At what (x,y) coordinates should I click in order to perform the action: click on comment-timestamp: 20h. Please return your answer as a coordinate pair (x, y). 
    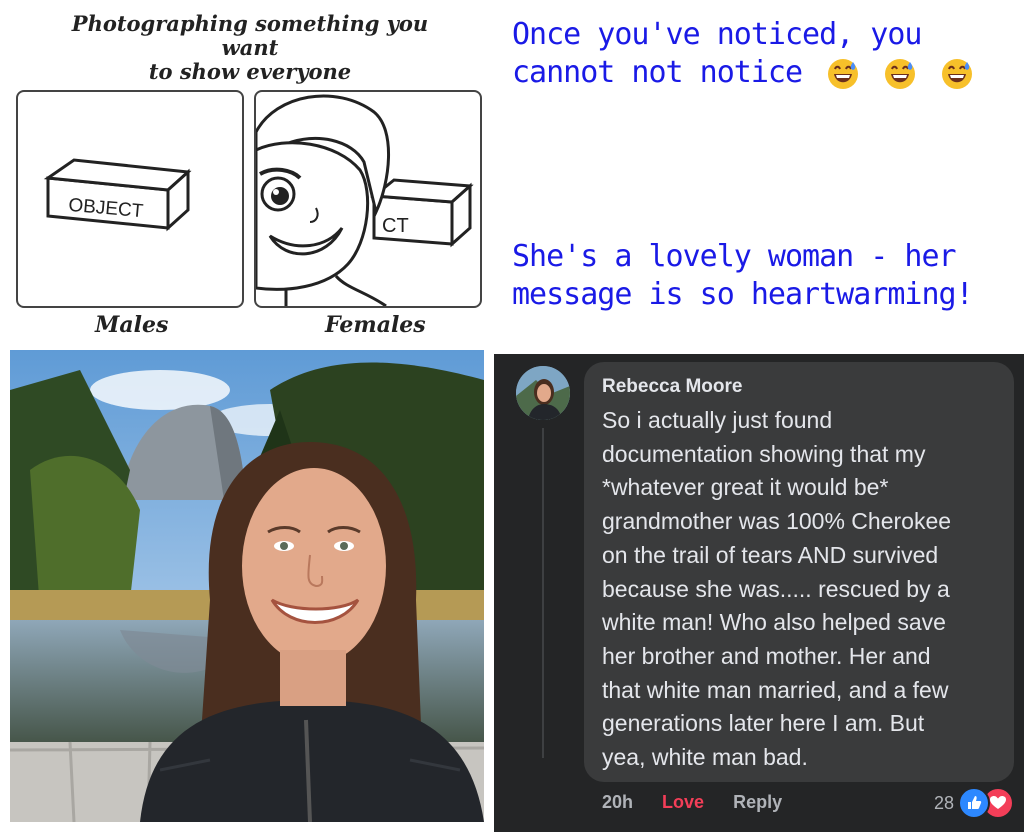
    Looking at the image, I should click on (617, 802).